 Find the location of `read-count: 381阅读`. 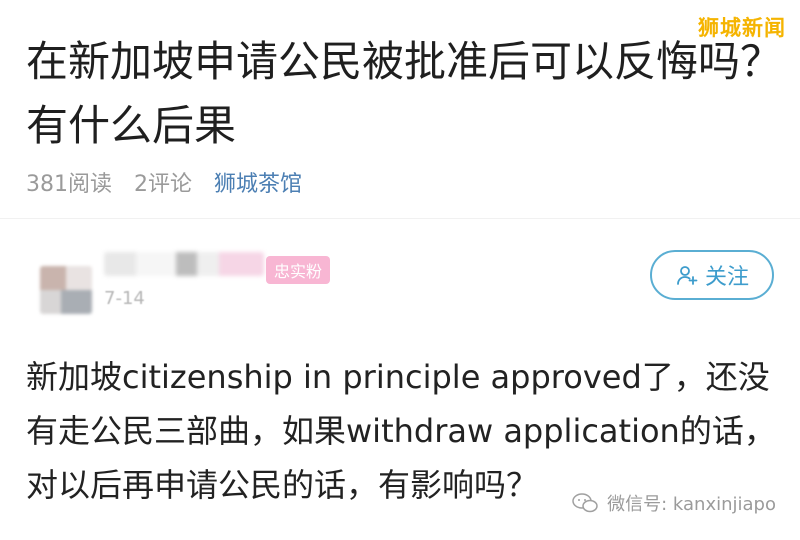

read-count: 381阅读 is located at coordinates (69, 184).